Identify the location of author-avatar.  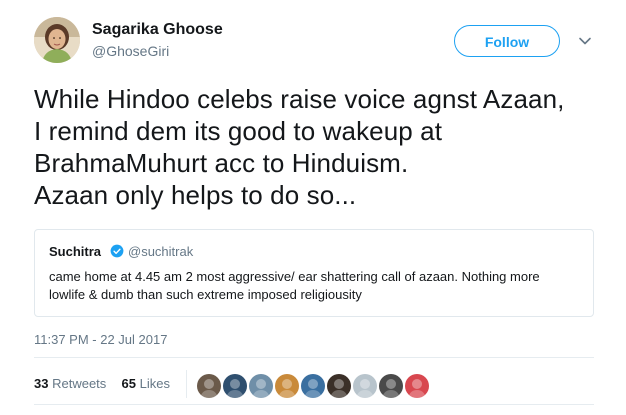
(57, 40).